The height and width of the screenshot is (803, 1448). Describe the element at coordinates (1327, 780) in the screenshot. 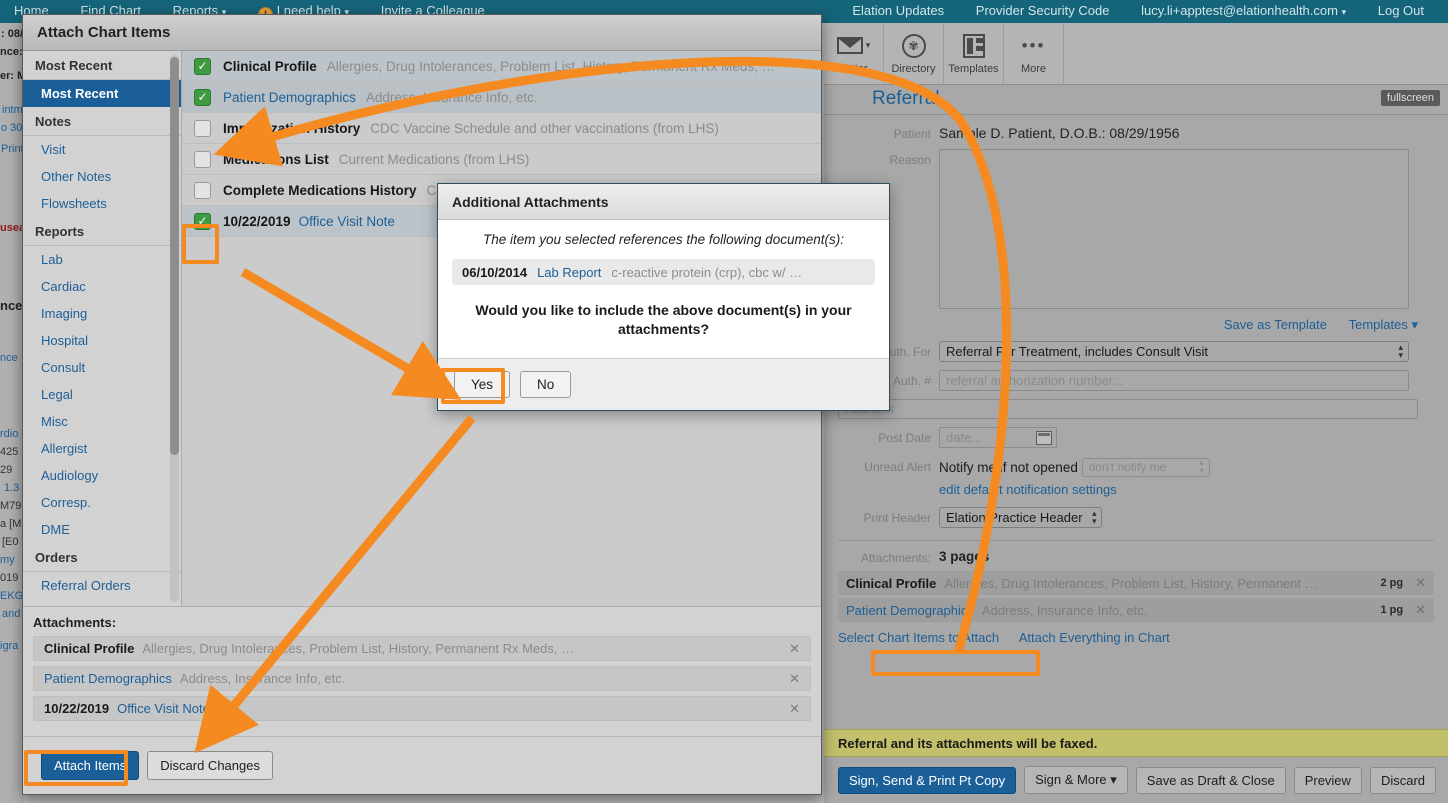

I see `preview-button: Preview` at that location.